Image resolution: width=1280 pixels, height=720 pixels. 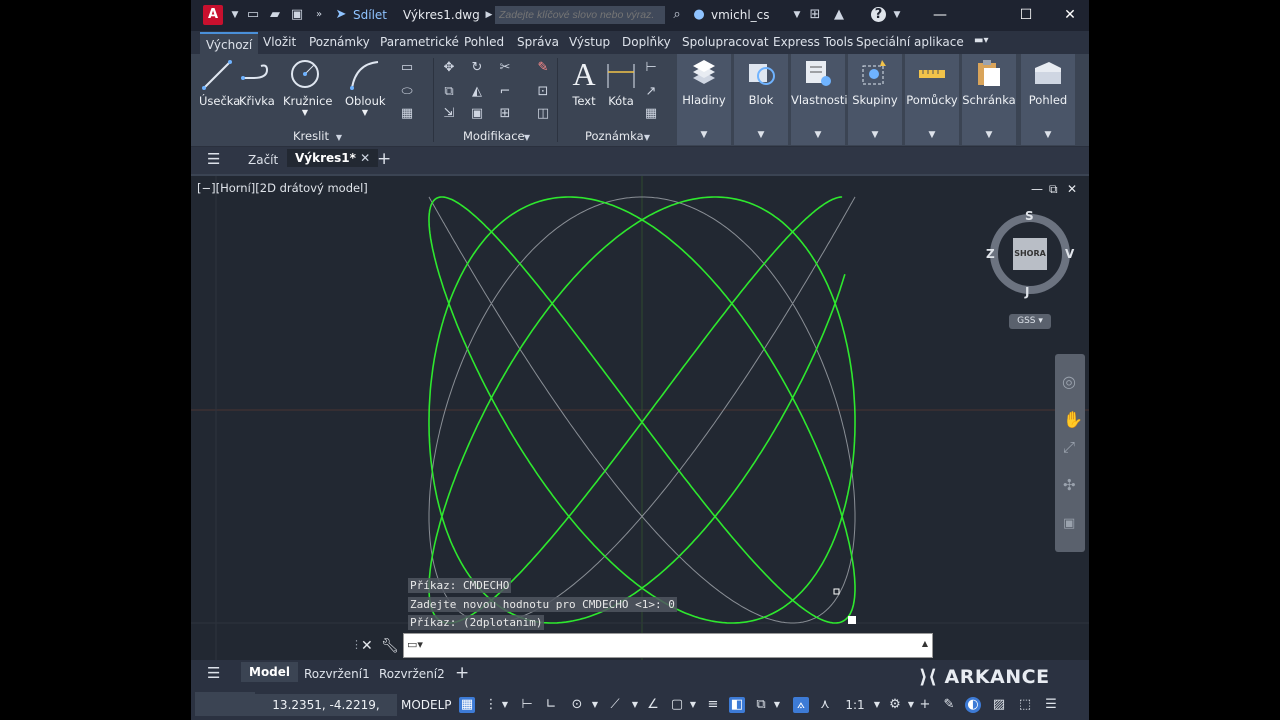 I want to click on tab-vystup: Výstup, so click(x=589, y=42).